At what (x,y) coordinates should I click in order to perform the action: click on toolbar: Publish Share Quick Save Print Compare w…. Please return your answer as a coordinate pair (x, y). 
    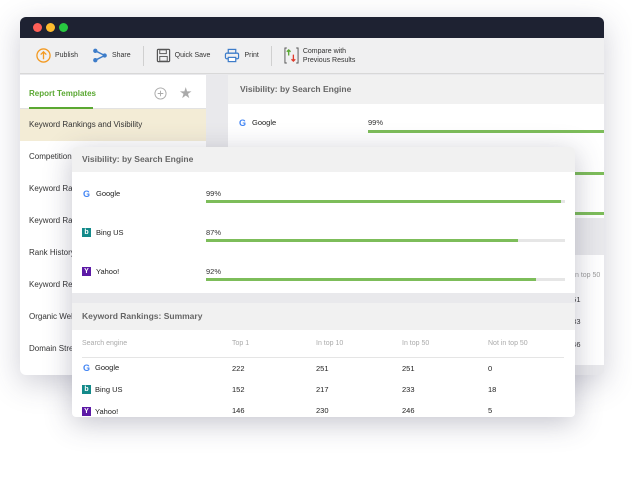
    Looking at the image, I should click on (312, 56).